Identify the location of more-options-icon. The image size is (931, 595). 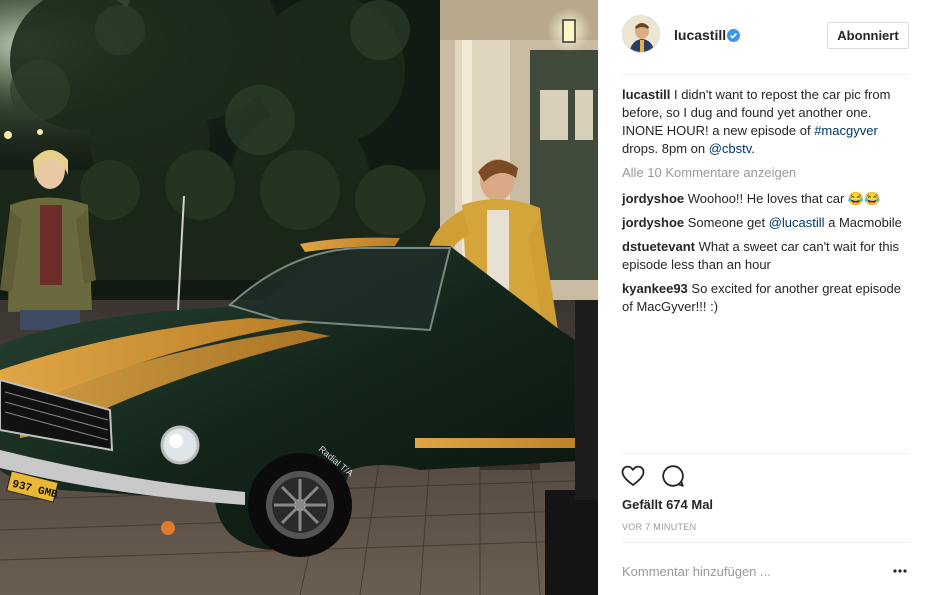
(900, 571).